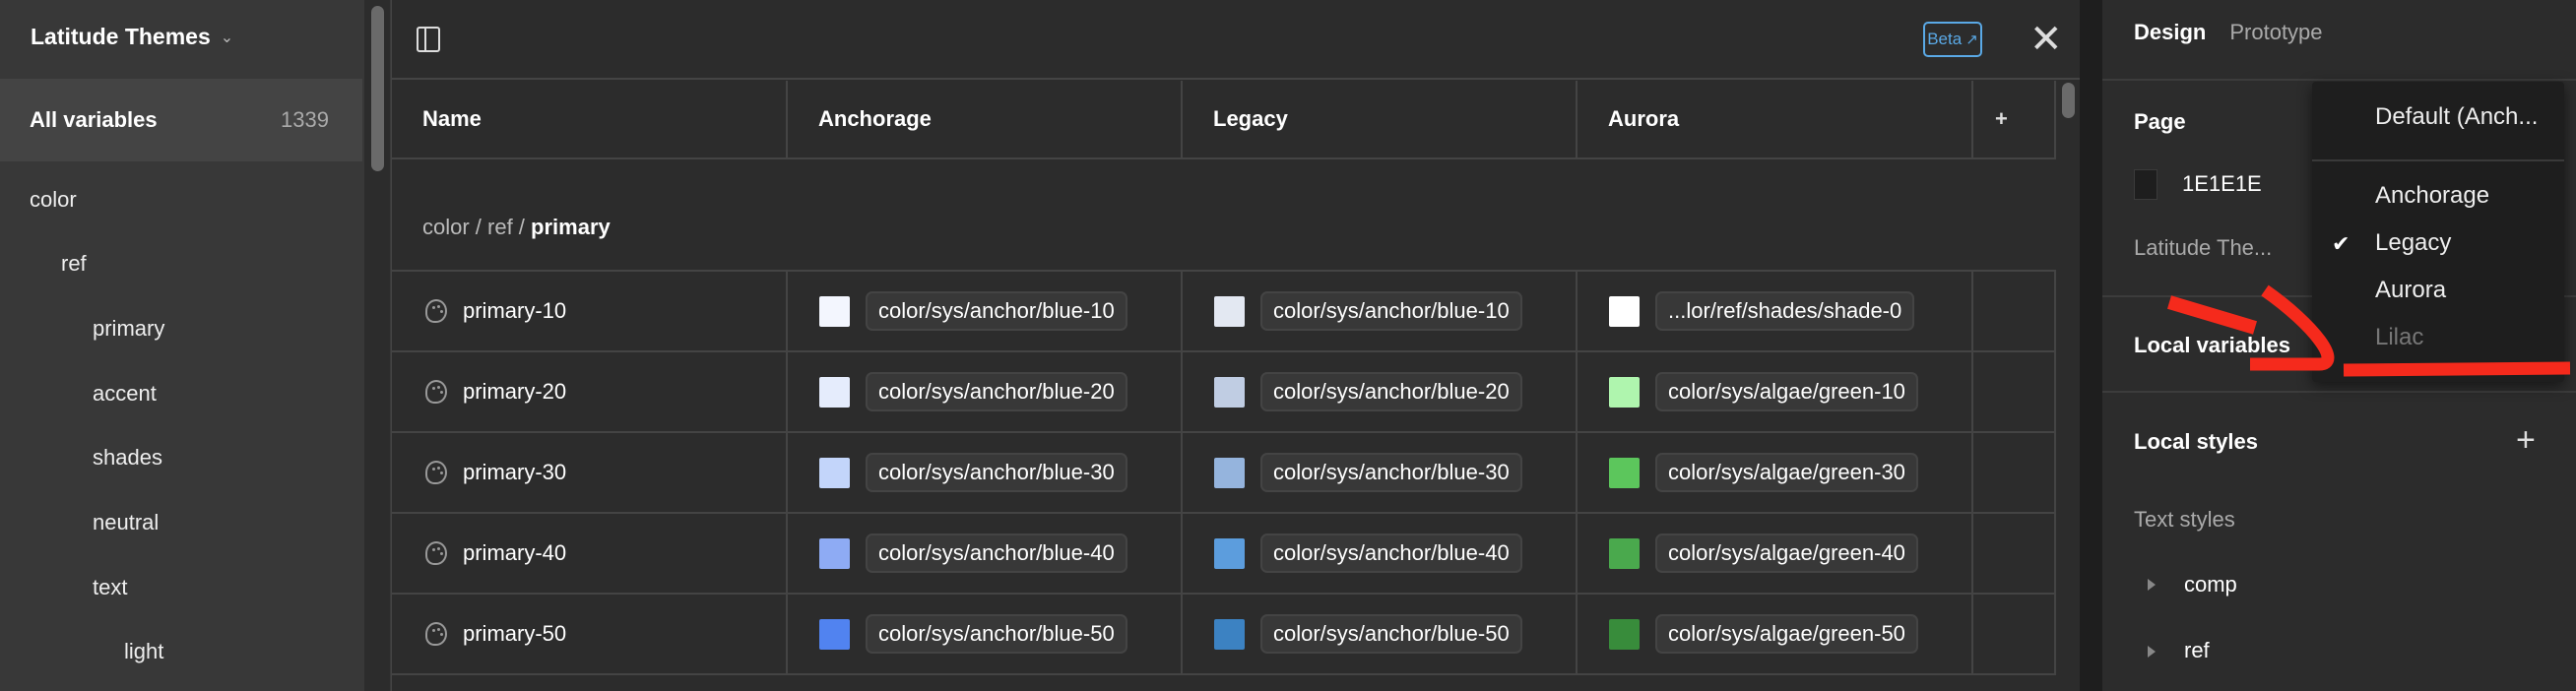 The height and width of the screenshot is (691, 2576). I want to click on menu-item-anchorage: Anchorage, so click(2432, 196).